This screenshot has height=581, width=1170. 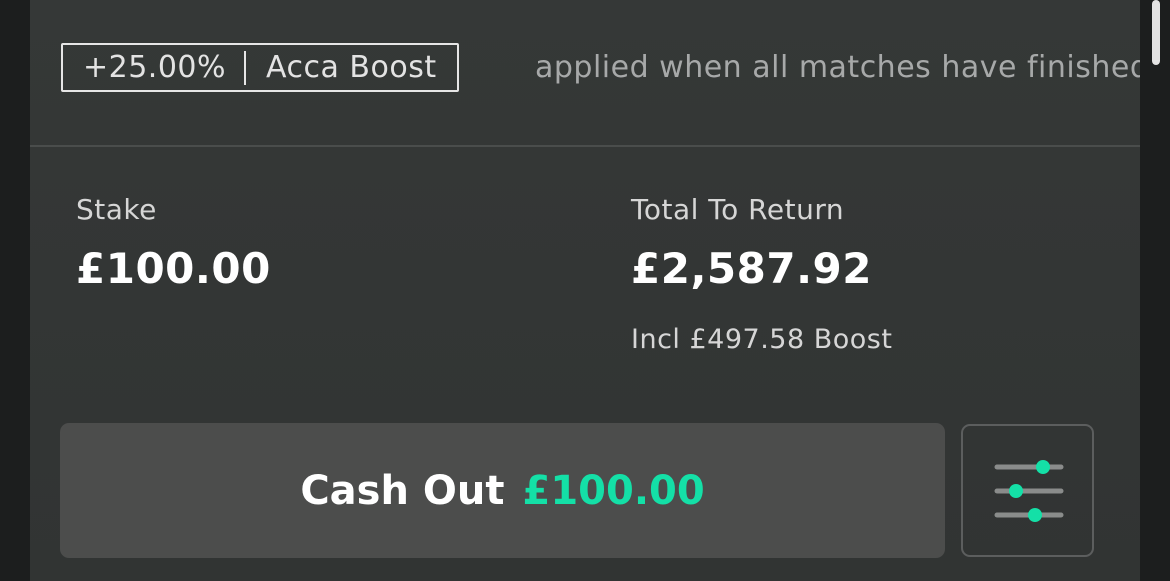 I want to click on stake-label: Stake, so click(x=116, y=209).